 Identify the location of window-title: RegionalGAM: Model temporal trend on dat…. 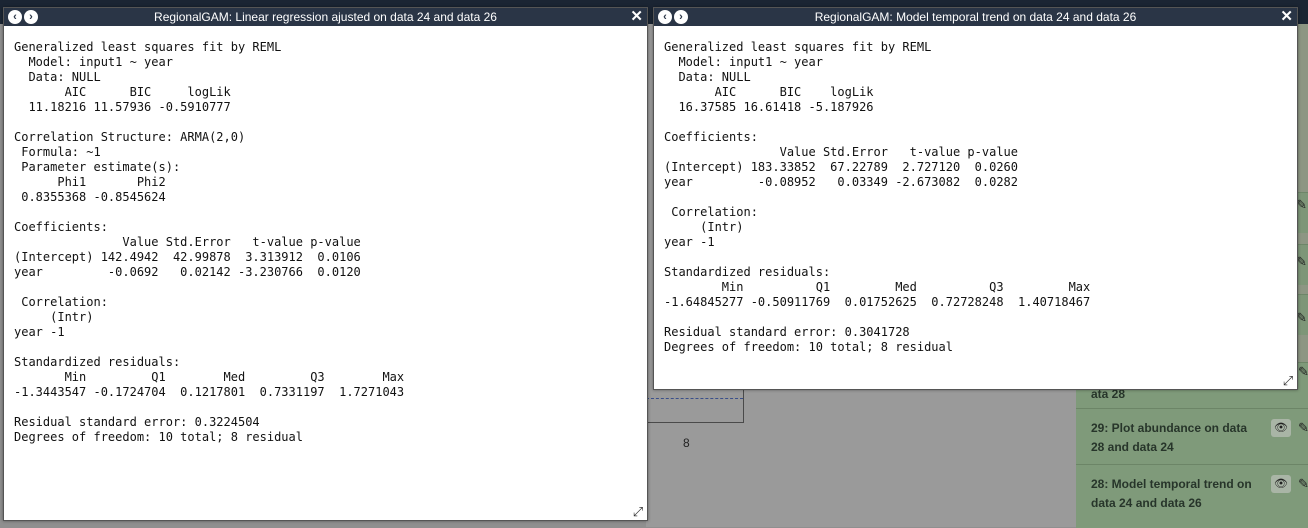
(975, 17).